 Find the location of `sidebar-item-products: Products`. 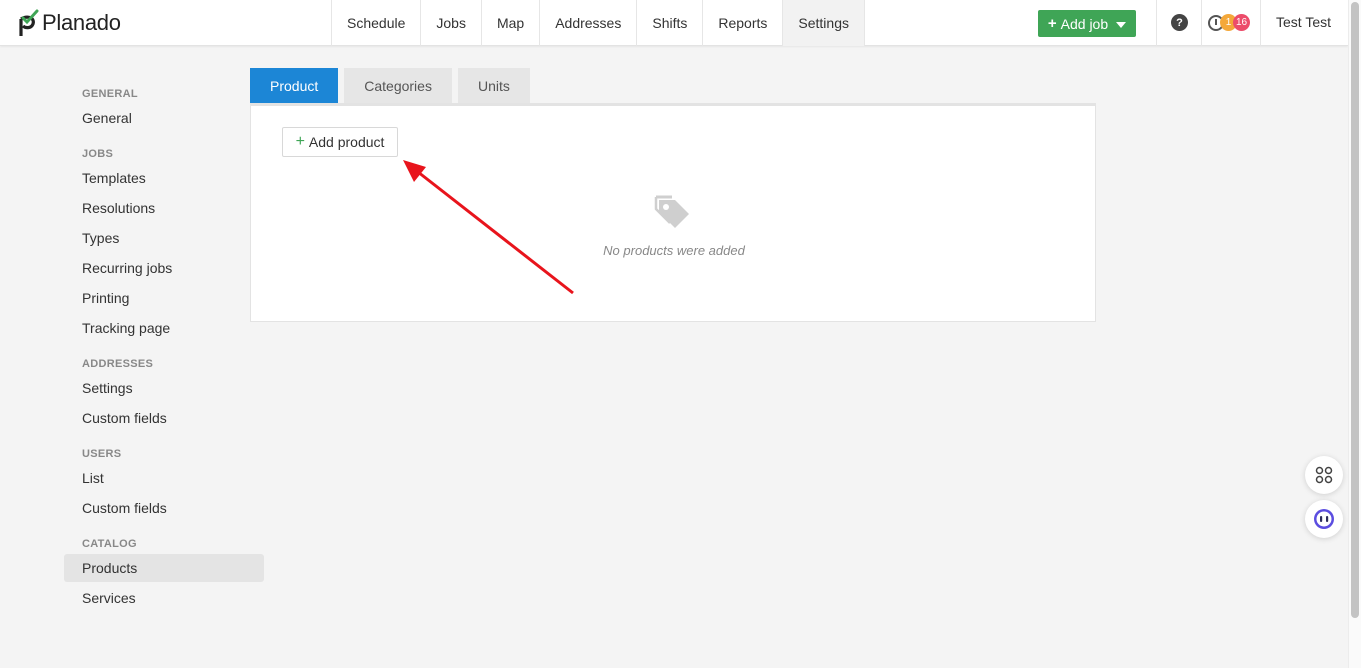

sidebar-item-products: Products is located at coordinates (164, 568).